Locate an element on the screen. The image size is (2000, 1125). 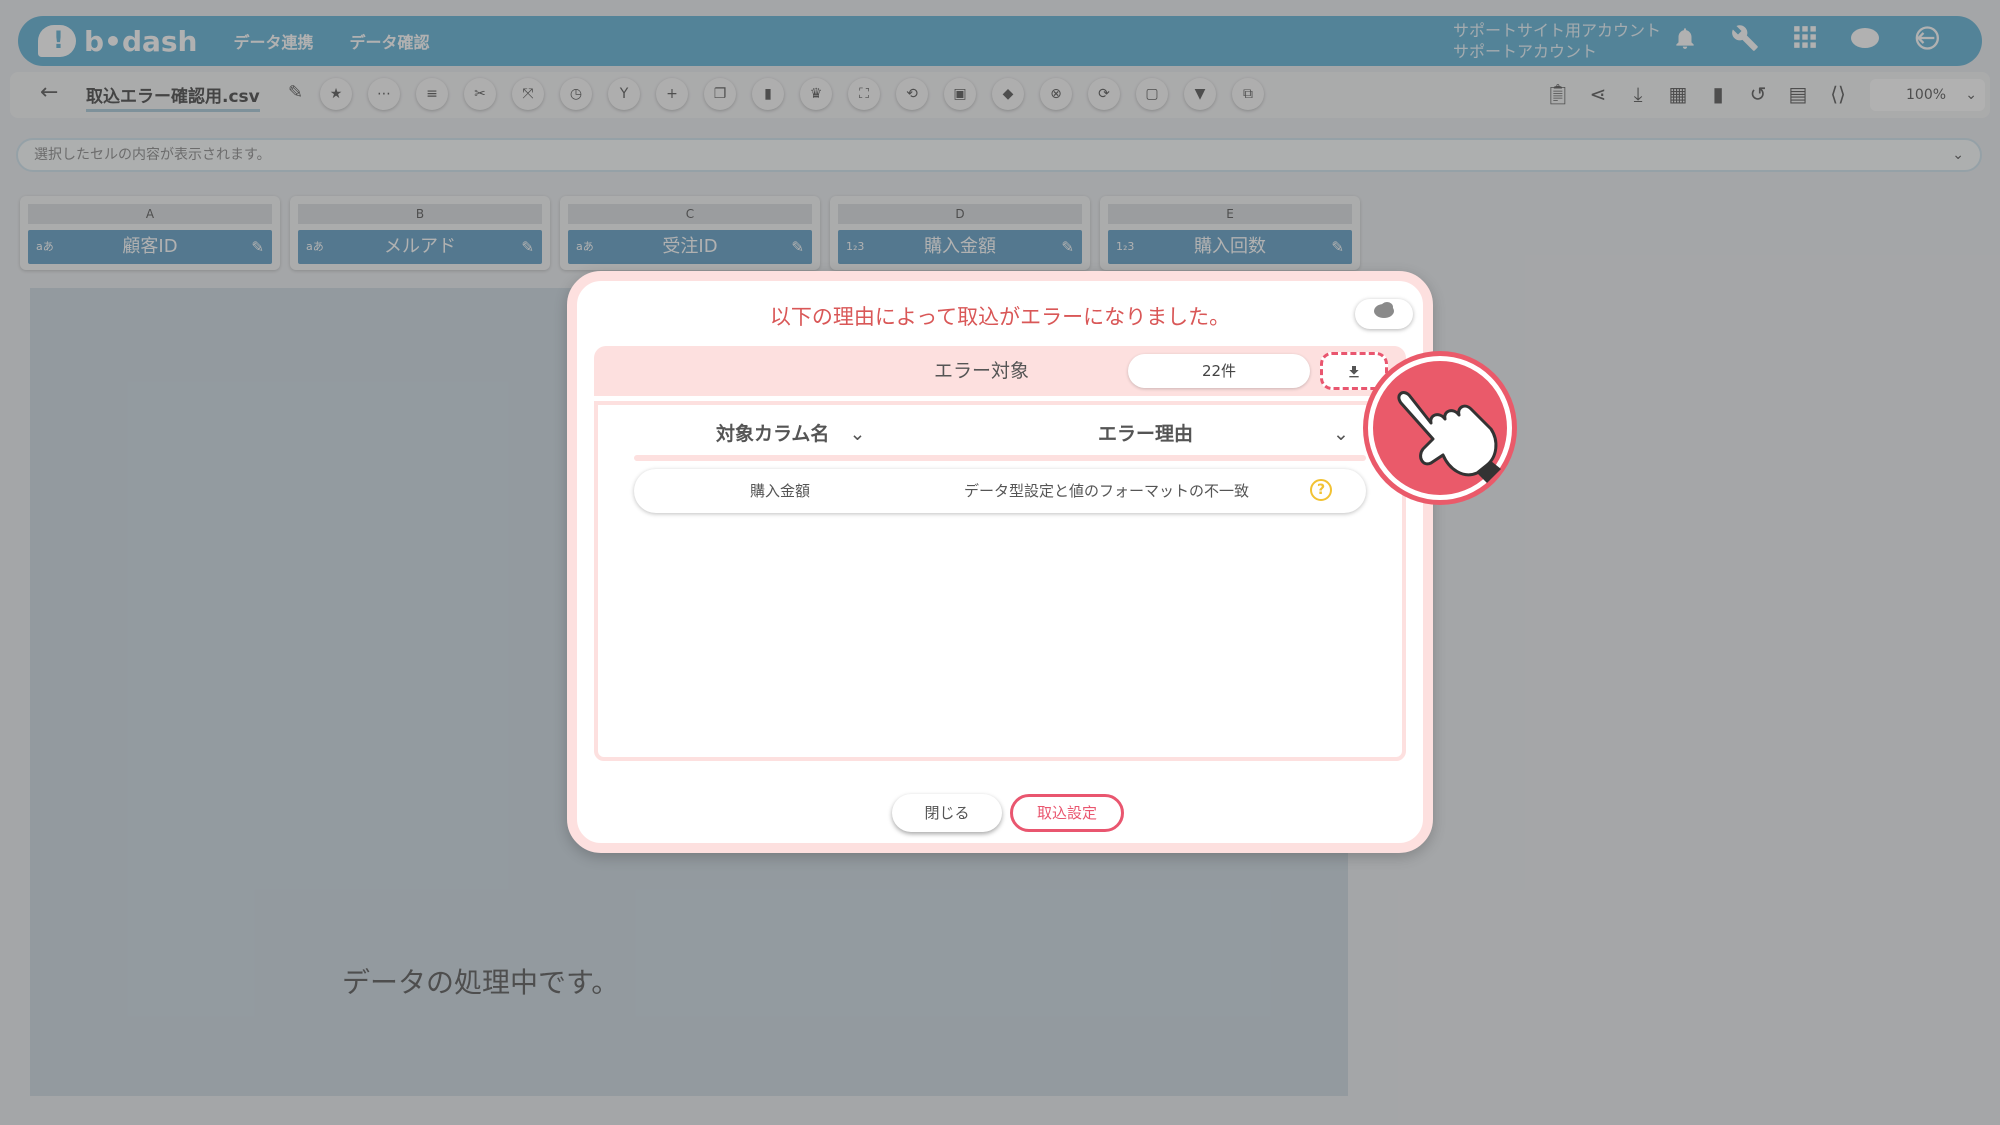
error-target-header: エラー対象 22件 is located at coordinates (1000, 371).